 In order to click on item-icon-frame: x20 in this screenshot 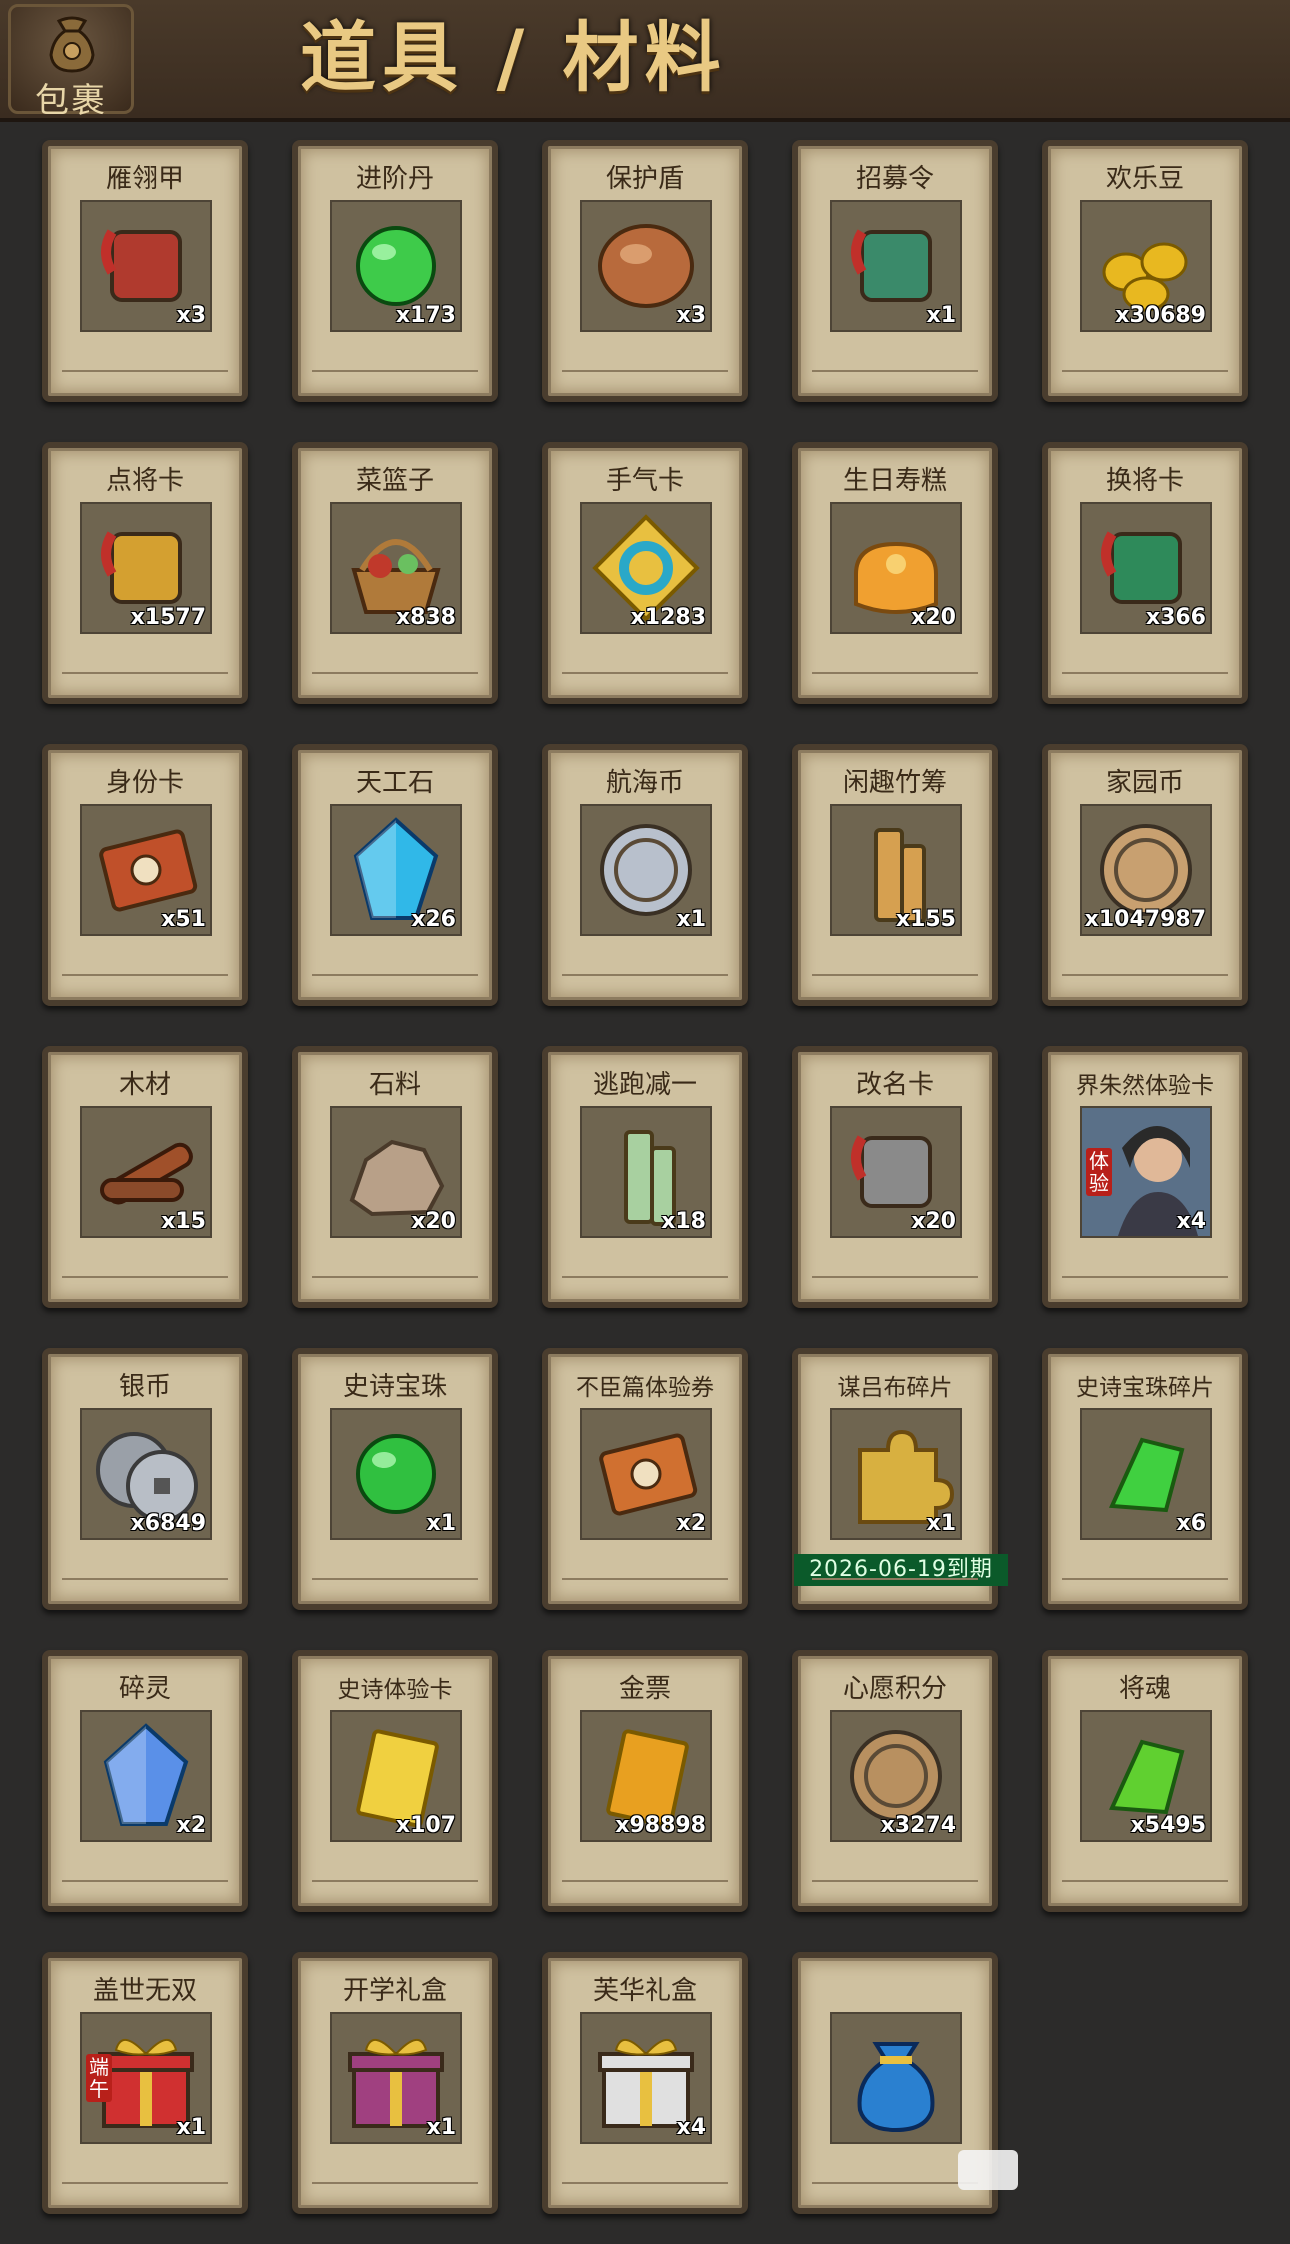, I will do `click(896, 568)`.